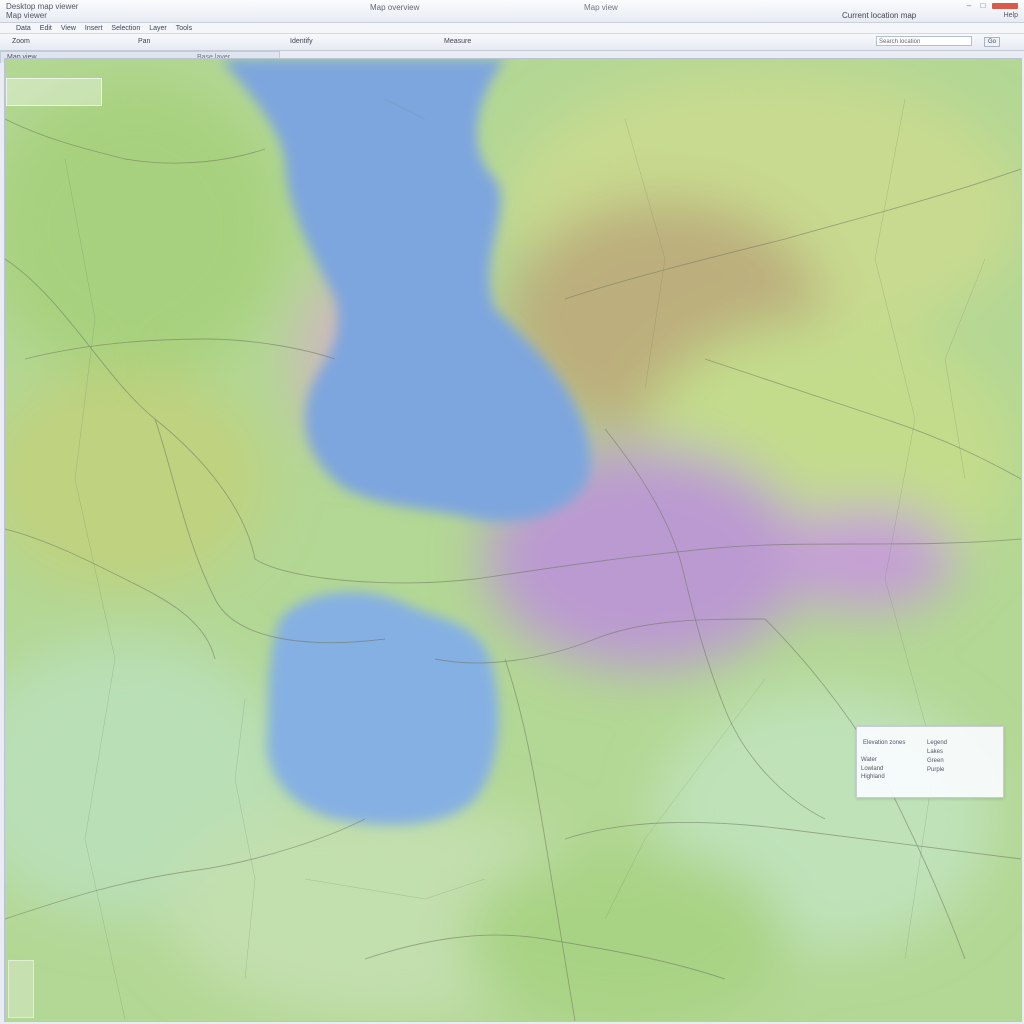 The height and width of the screenshot is (1024, 1024). I want to click on scale-bar, so click(21, 989).